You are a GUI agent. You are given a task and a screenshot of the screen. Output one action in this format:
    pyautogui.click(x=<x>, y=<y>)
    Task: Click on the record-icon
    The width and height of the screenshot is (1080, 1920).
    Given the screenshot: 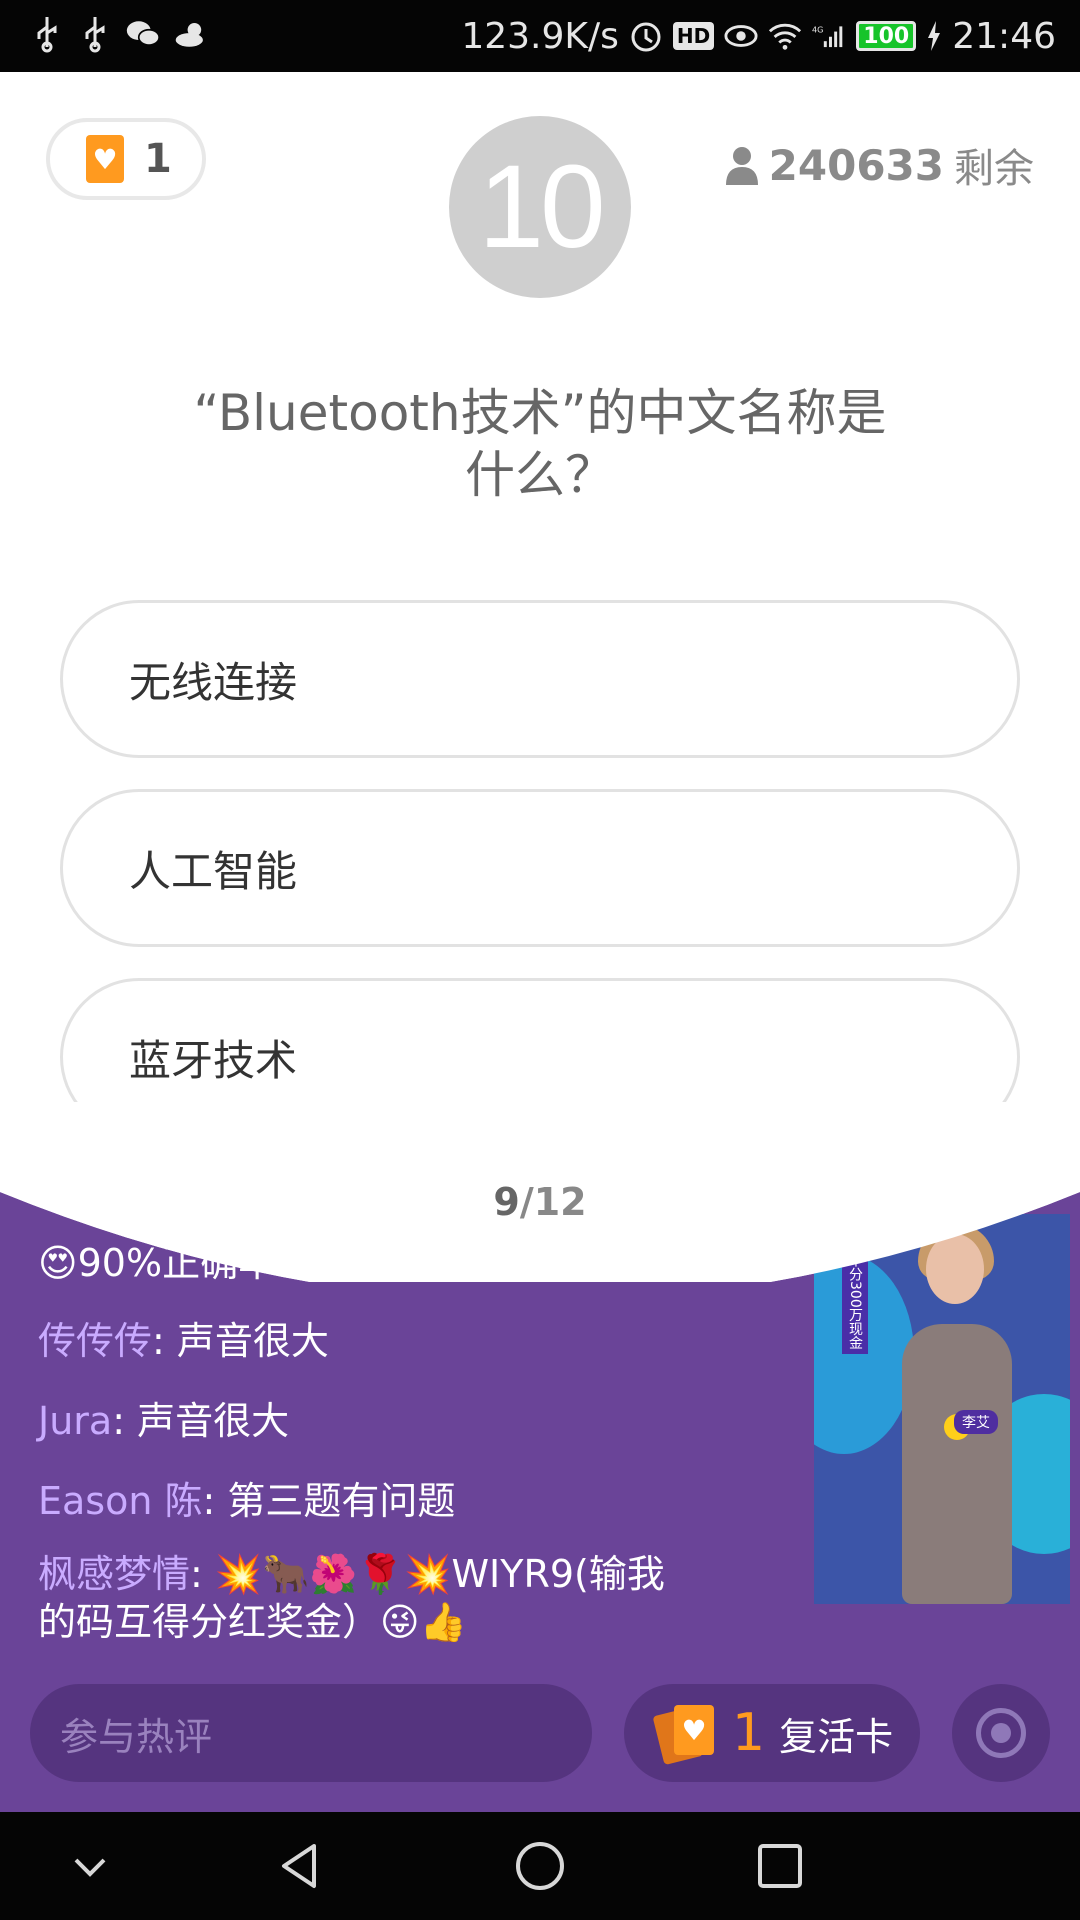 What is the action you would take?
    pyautogui.click(x=1001, y=1733)
    